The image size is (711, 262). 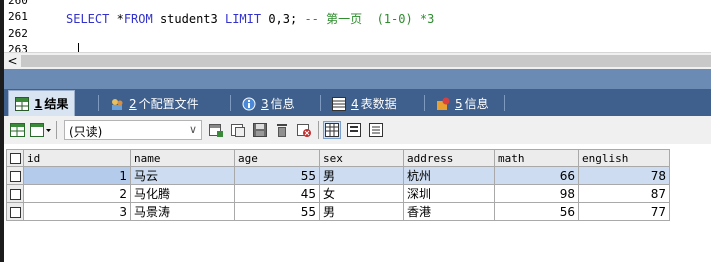 What do you see at coordinates (449, 193) in the screenshot?
I see `cell-address: 深圳` at bounding box center [449, 193].